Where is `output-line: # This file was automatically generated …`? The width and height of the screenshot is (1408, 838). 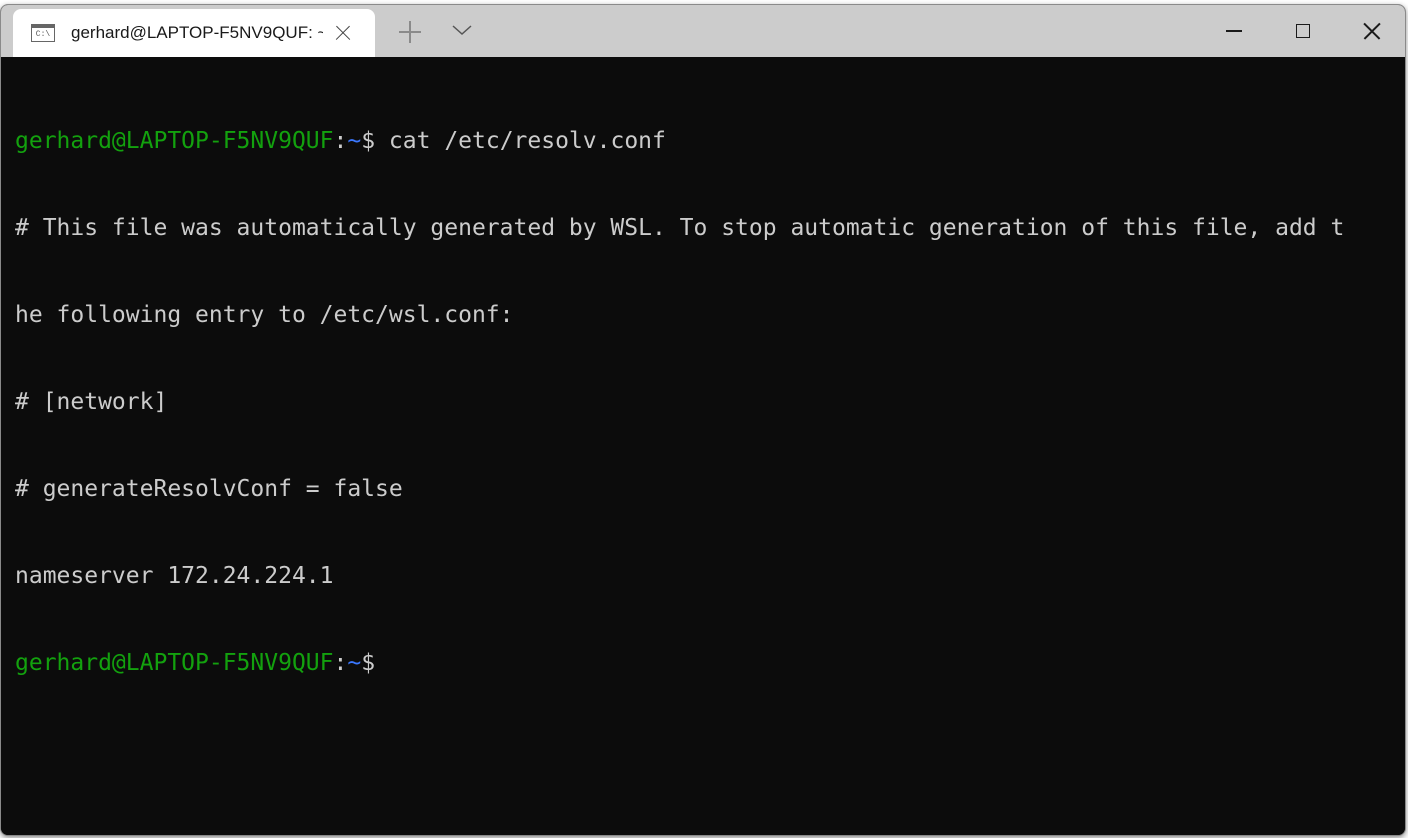 output-line: # This file was automatically generated … is located at coordinates (680, 228).